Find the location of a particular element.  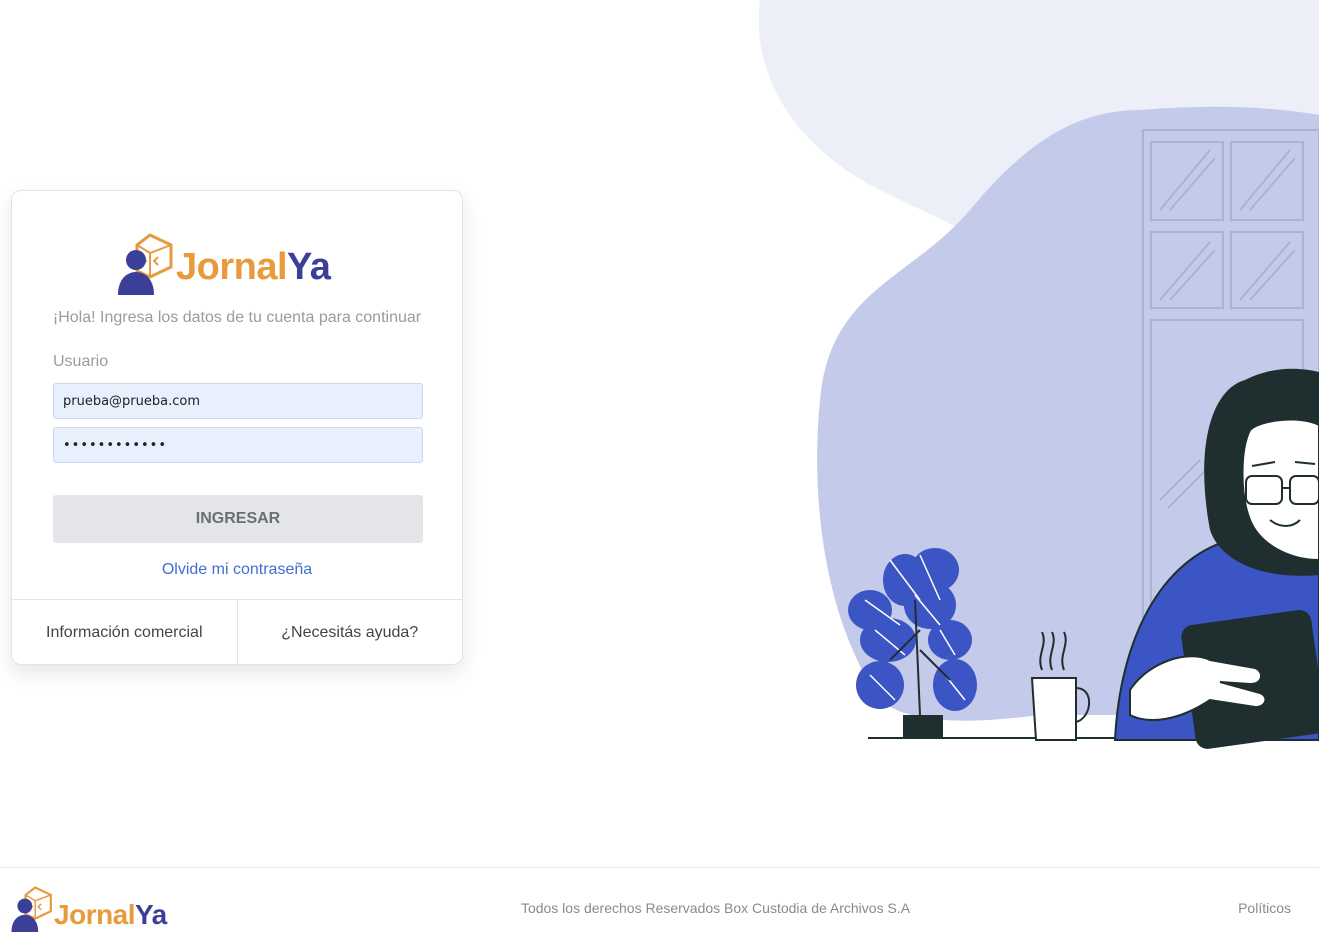

logo-person-box-icon is located at coordinates (145, 264).